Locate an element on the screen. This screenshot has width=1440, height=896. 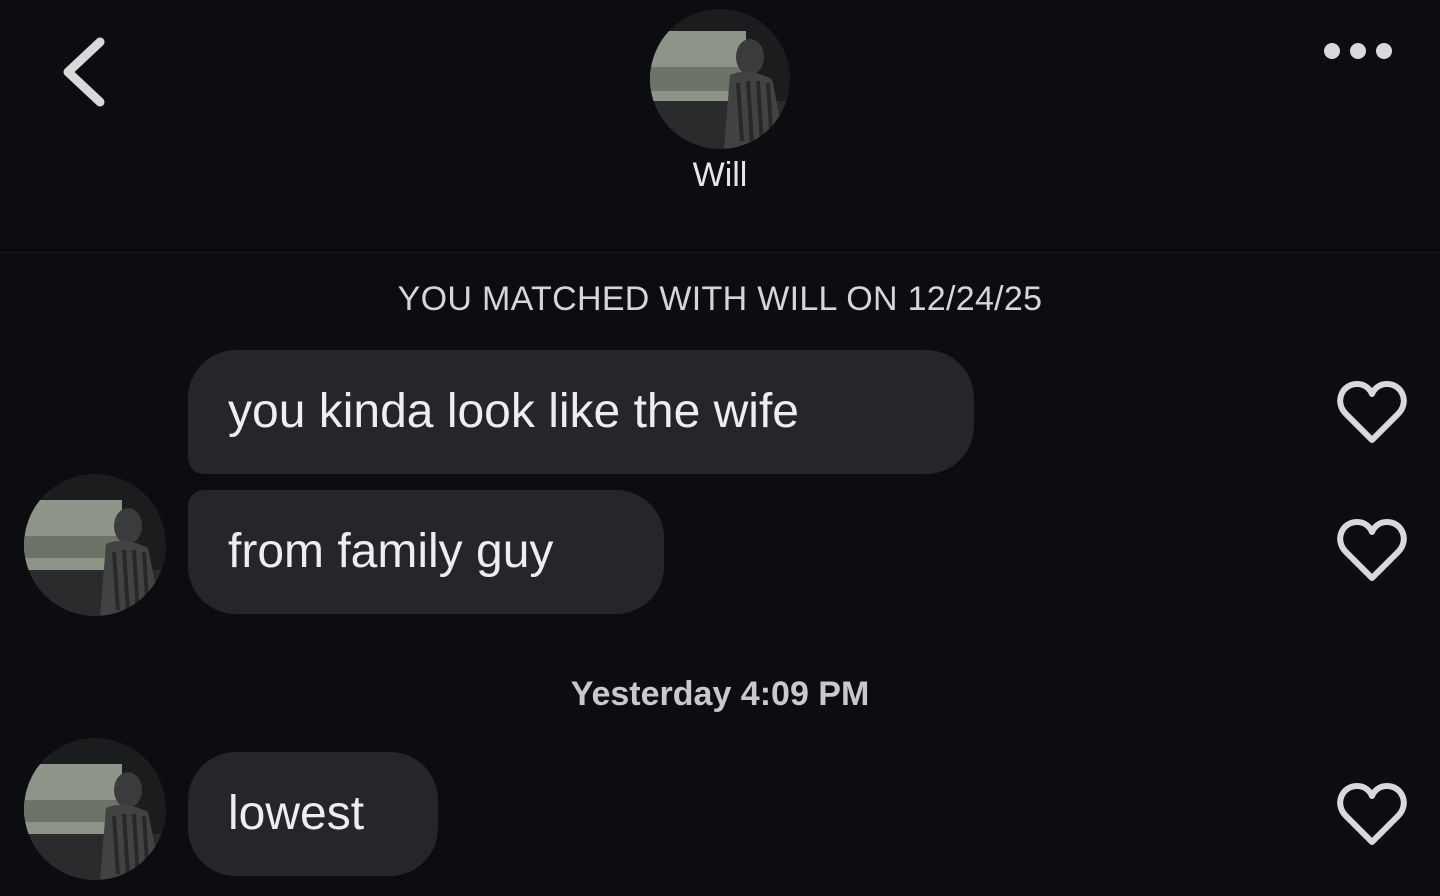
more-horizontal-icon is located at coordinates (1358, 51).